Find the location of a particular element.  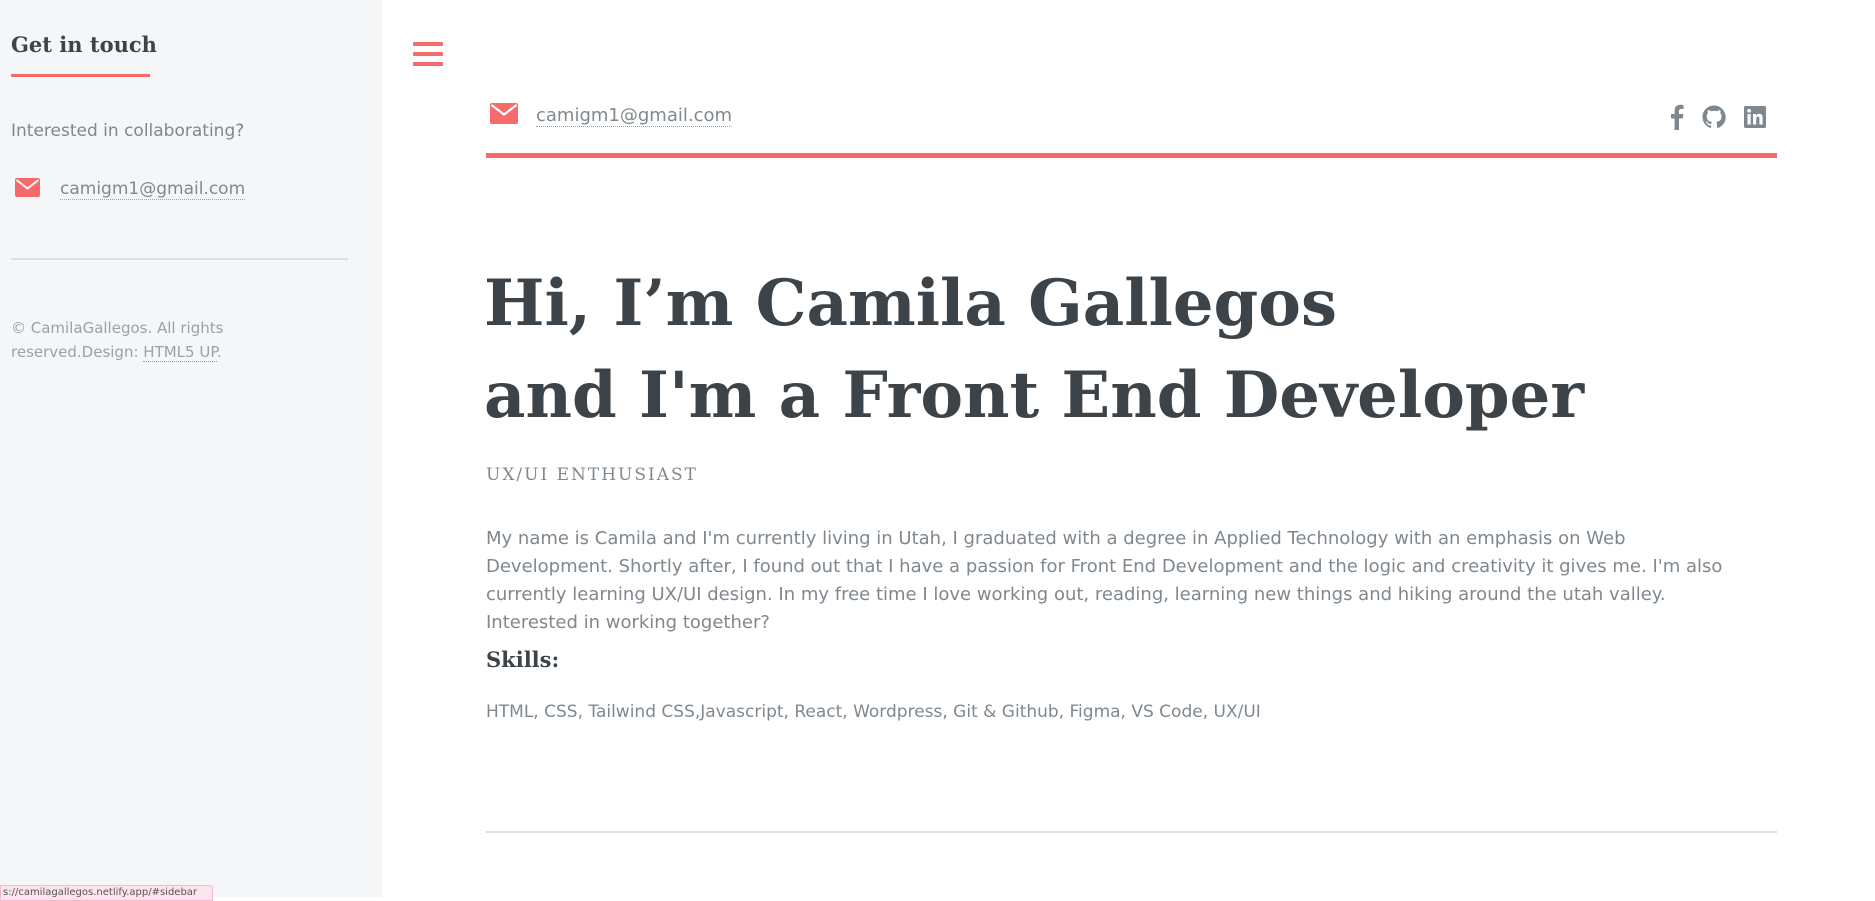

facebook-icon is located at coordinates (1677, 119).